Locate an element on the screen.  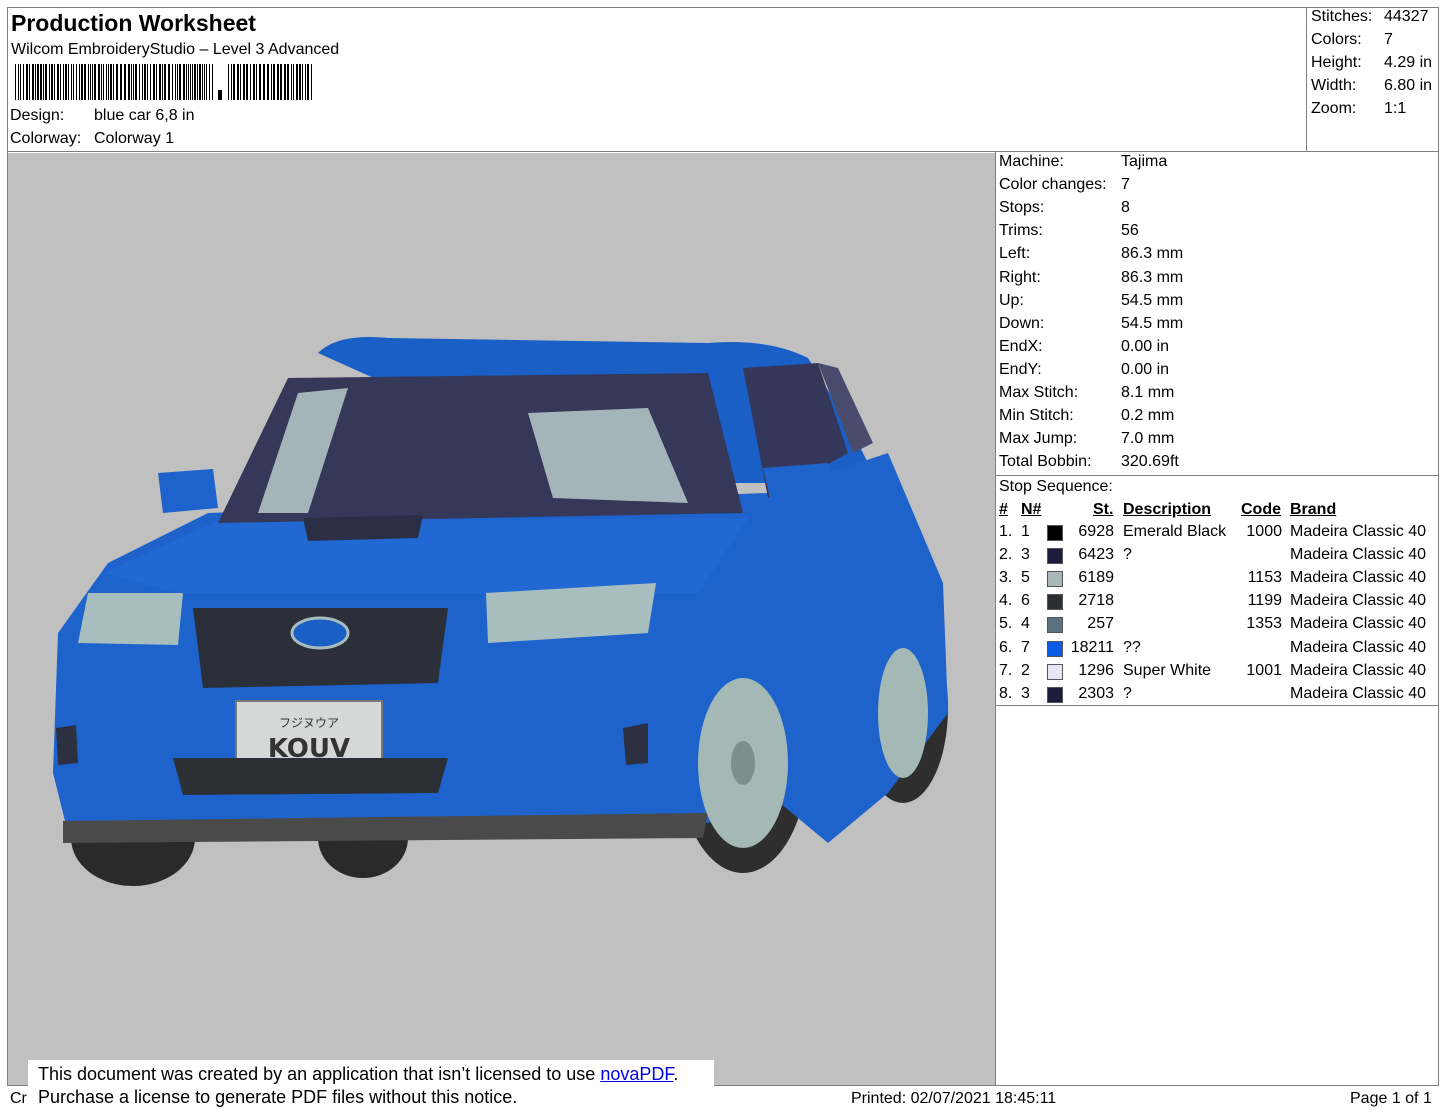
stop-row-stitches: 257 is located at coordinates (1100, 623).